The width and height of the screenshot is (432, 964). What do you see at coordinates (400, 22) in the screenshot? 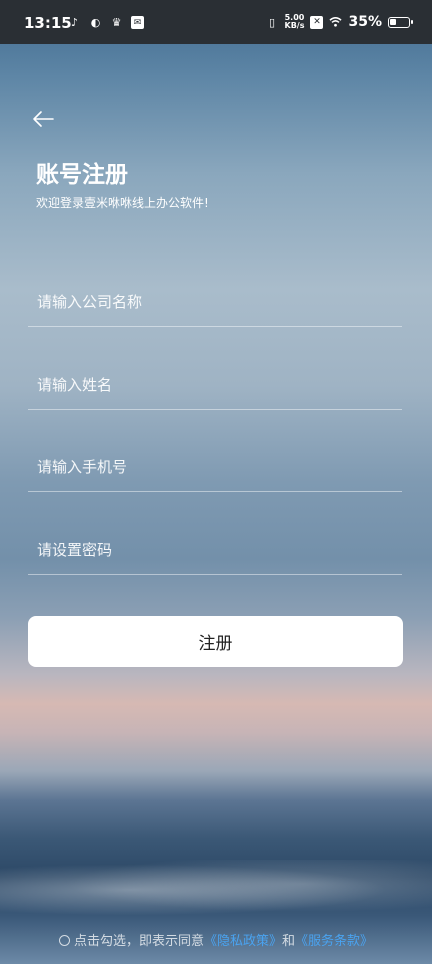
I see `battery-icon` at bounding box center [400, 22].